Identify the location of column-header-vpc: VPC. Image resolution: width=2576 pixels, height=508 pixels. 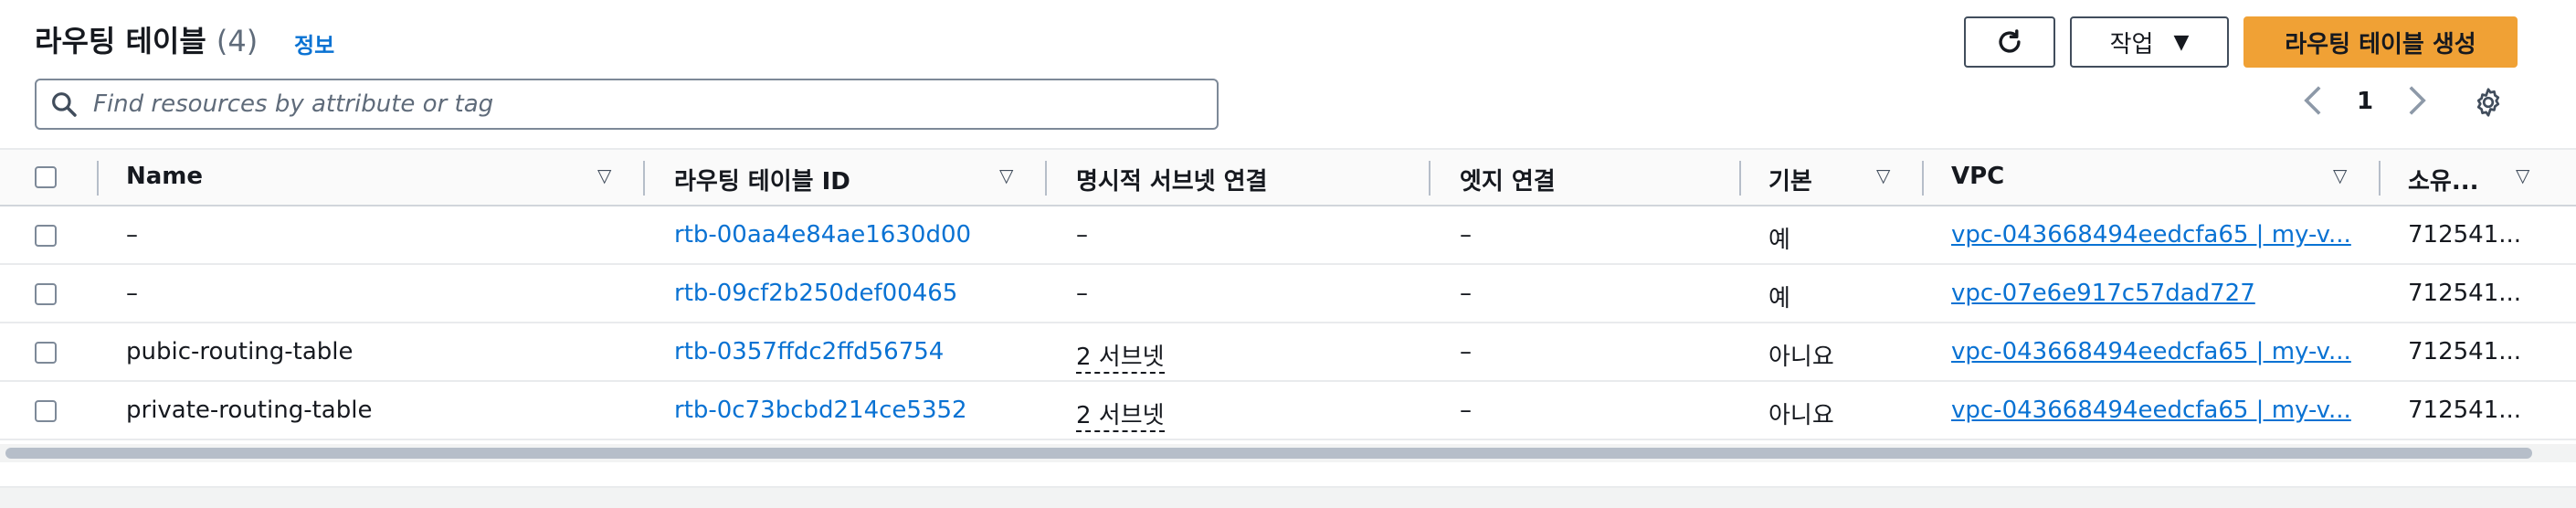
(1977, 176).